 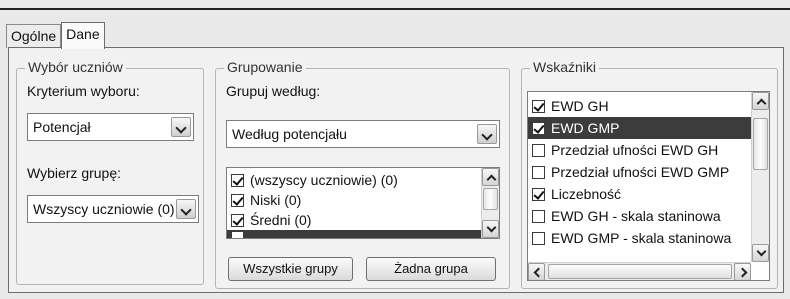 I want to click on indicator-list-item: Przedział ufności EWD GMP, so click(x=640, y=172).